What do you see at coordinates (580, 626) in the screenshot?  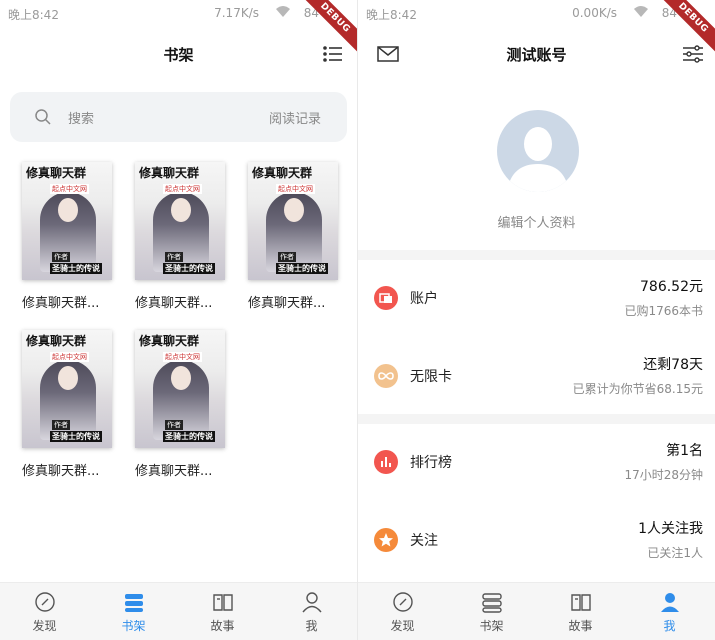 I see `nav-label: 故事` at bounding box center [580, 626].